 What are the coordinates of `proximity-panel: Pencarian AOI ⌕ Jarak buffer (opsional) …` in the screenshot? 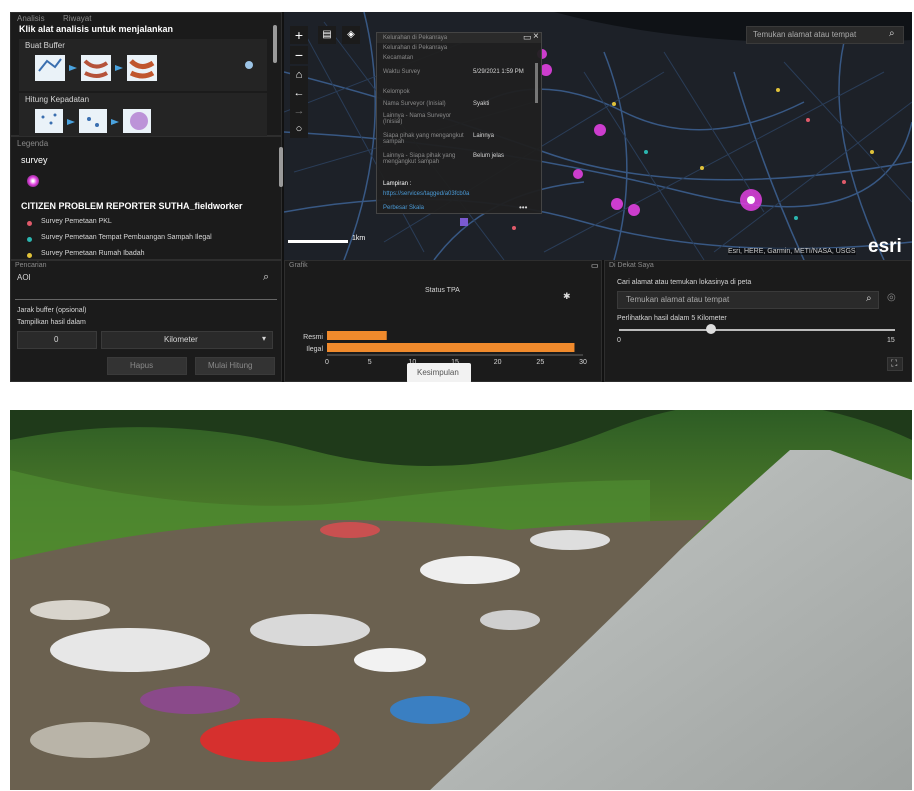 It's located at (146, 321).